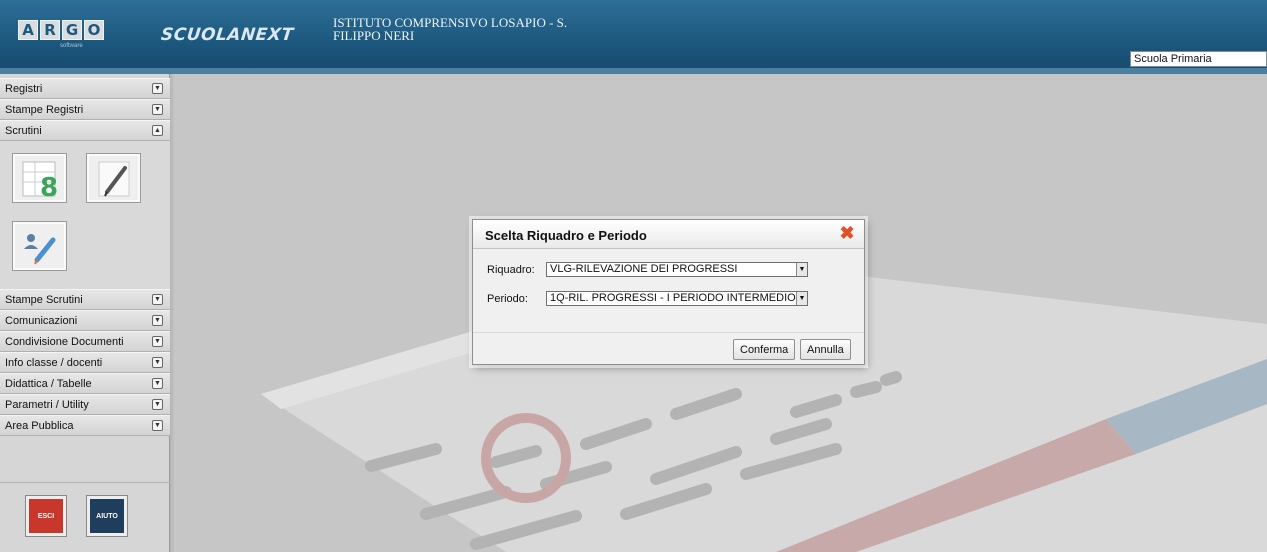 This screenshot has width=1267, height=552. I want to click on edit-notes-tile, so click(113, 178).